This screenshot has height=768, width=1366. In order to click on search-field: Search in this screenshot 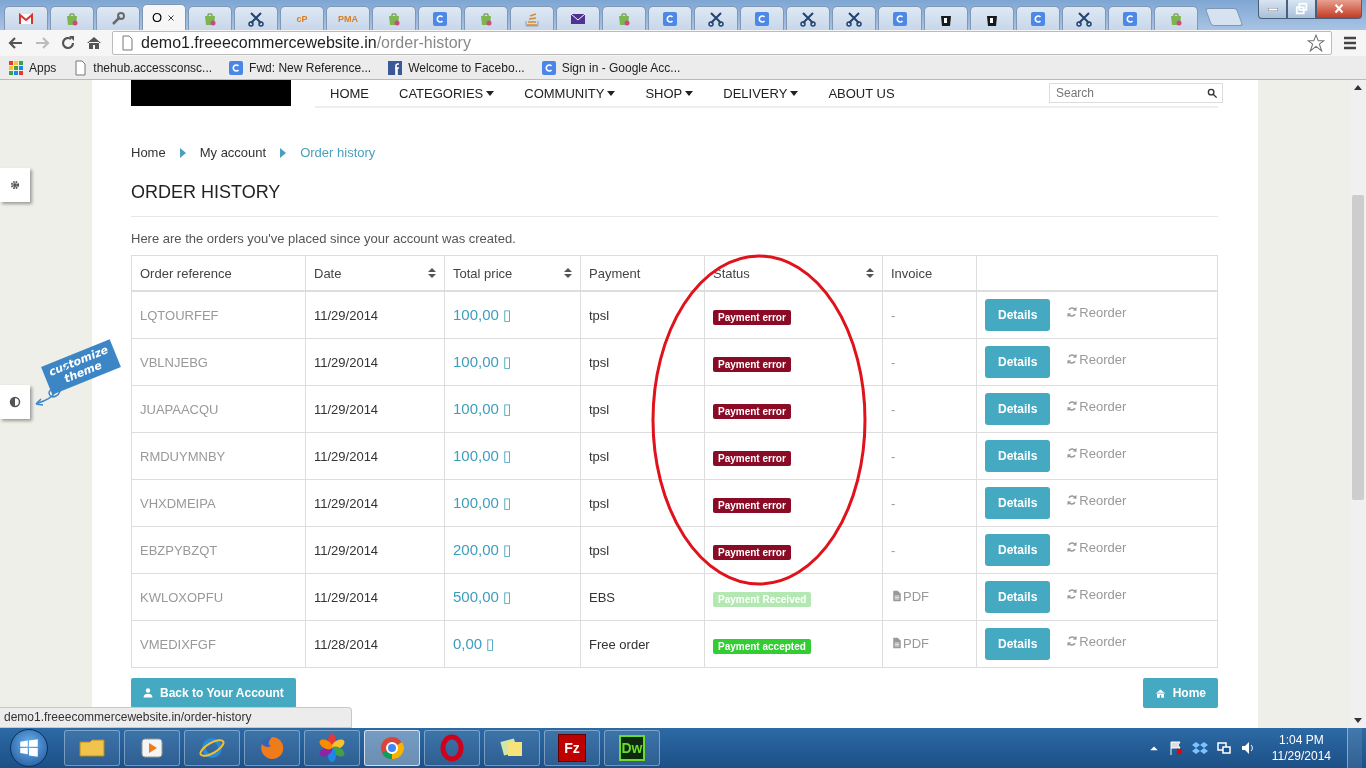, I will do `click(1136, 93)`.